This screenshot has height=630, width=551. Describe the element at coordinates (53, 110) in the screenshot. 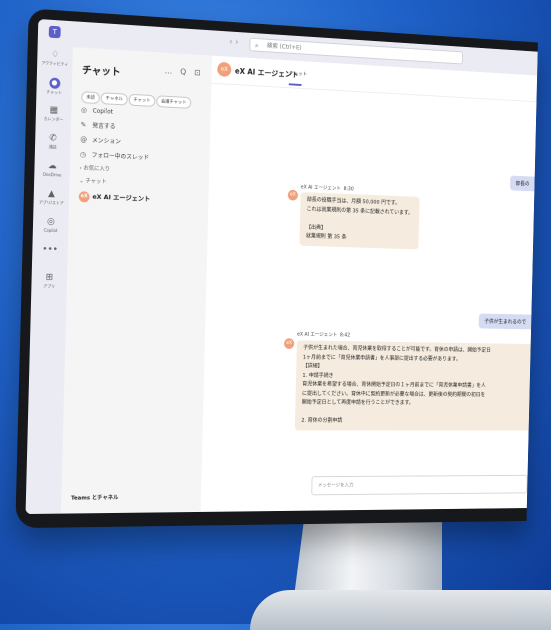

I see `calendar-icon: ▦` at that location.